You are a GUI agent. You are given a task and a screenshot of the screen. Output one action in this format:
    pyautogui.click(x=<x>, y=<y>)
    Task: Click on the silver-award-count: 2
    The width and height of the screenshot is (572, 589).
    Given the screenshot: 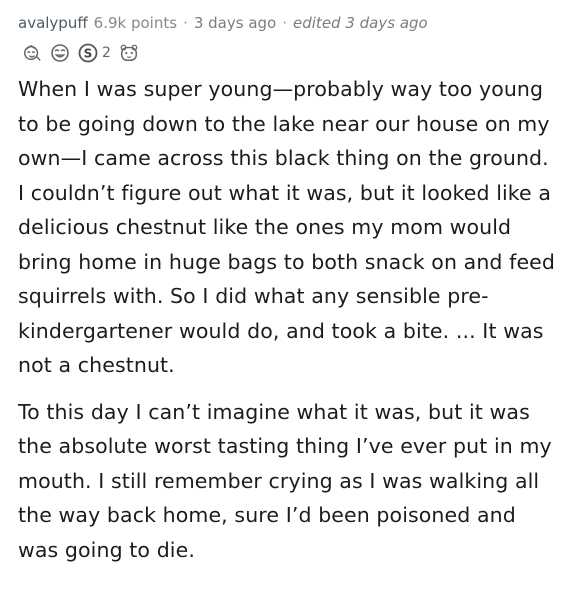 What is the action you would take?
    pyautogui.click(x=106, y=53)
    